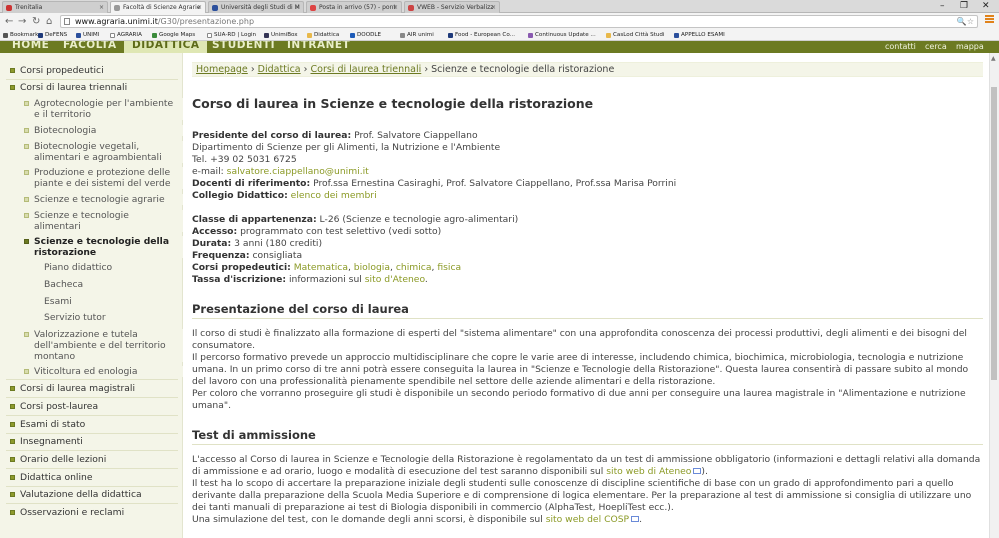  What do you see at coordinates (91, 459) in the screenshot?
I see `sidebar-item: Orario delle lezioni` at bounding box center [91, 459].